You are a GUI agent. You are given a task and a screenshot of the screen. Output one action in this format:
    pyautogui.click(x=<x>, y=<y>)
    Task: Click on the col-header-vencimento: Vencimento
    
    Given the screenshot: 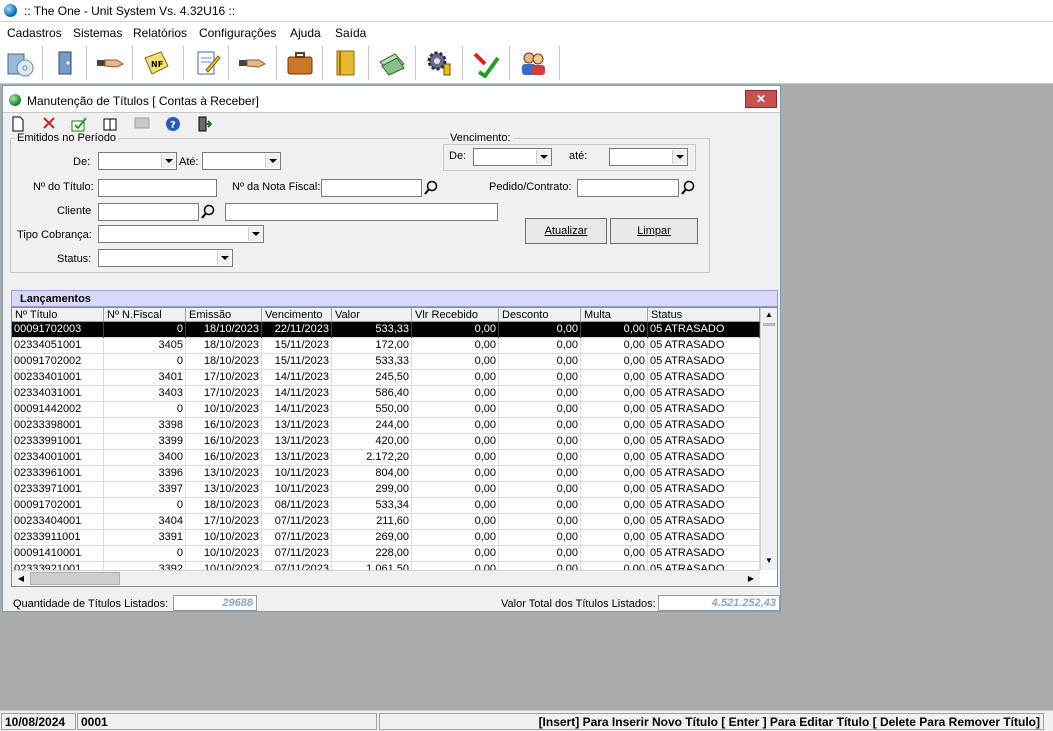 What is the action you would take?
    pyautogui.click(x=297, y=315)
    